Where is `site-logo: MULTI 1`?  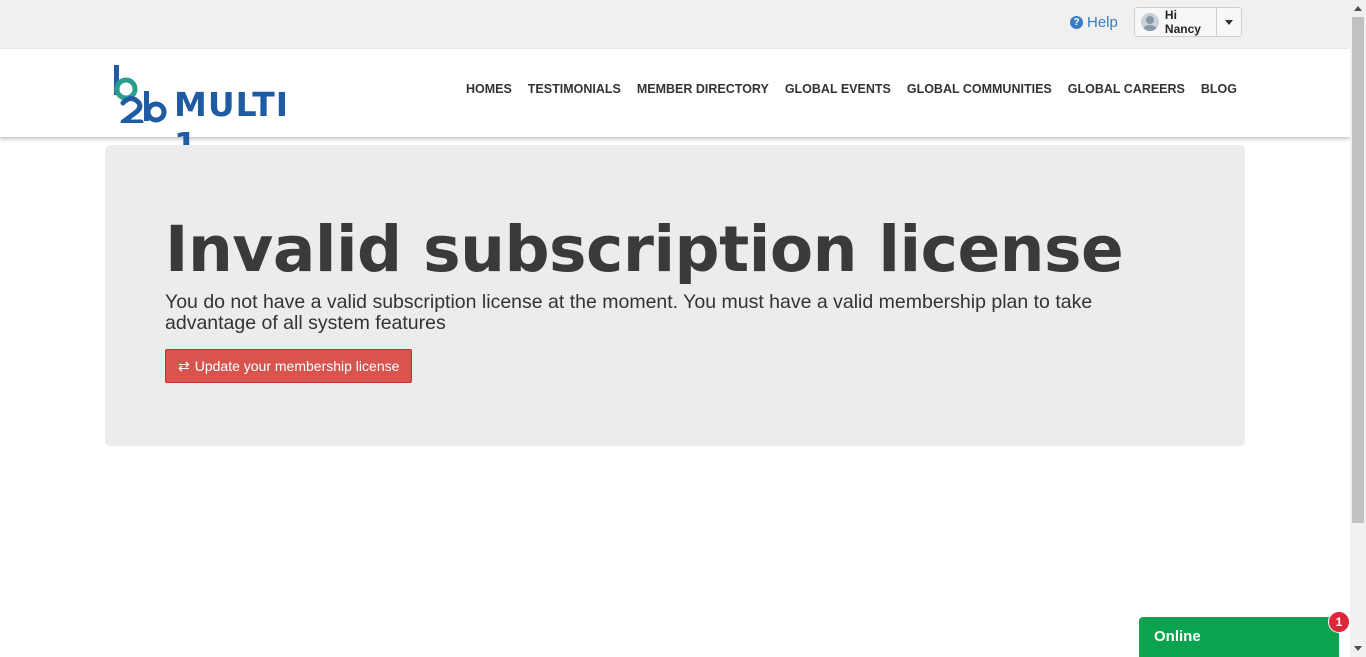 site-logo: MULTI 1 is located at coordinates (208, 113).